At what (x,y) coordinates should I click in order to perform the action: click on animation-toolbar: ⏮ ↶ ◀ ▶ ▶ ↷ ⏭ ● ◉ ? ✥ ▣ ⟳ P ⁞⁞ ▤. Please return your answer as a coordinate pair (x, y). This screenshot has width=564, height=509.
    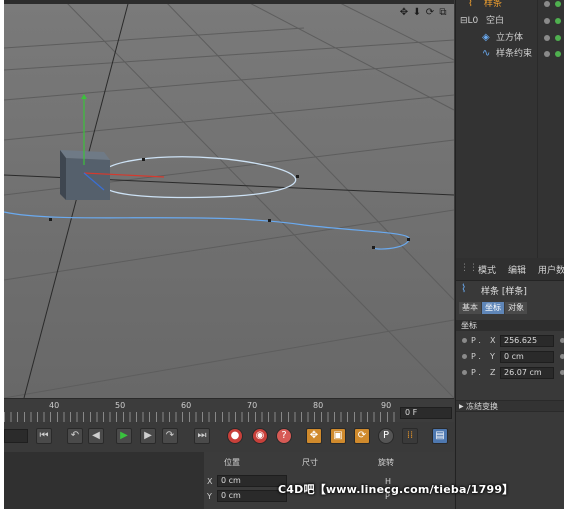
    Looking at the image, I should click on (229, 437).